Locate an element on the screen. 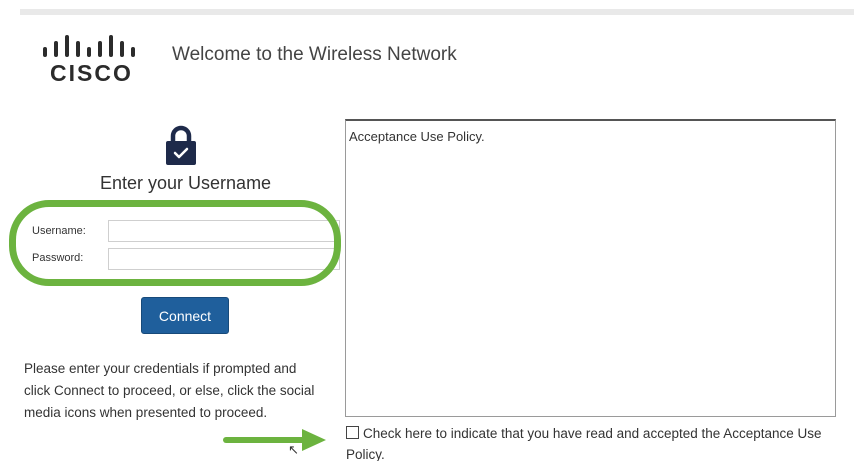  password-input is located at coordinates (224, 259).